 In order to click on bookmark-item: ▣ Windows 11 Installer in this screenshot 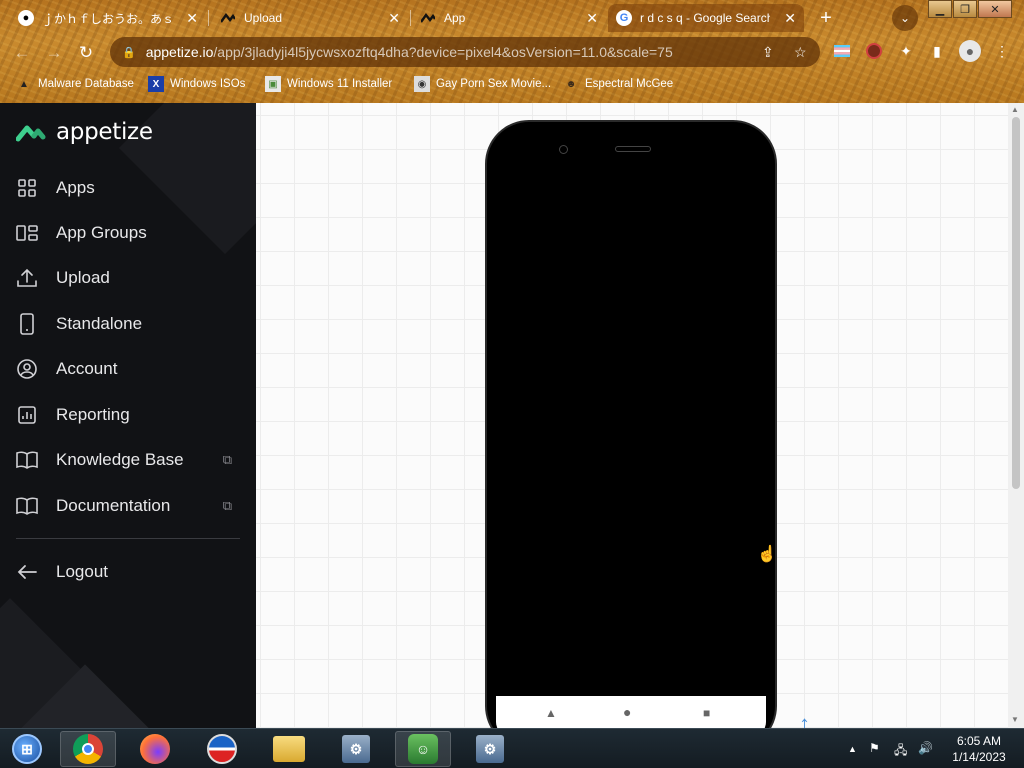, I will do `click(328, 84)`.